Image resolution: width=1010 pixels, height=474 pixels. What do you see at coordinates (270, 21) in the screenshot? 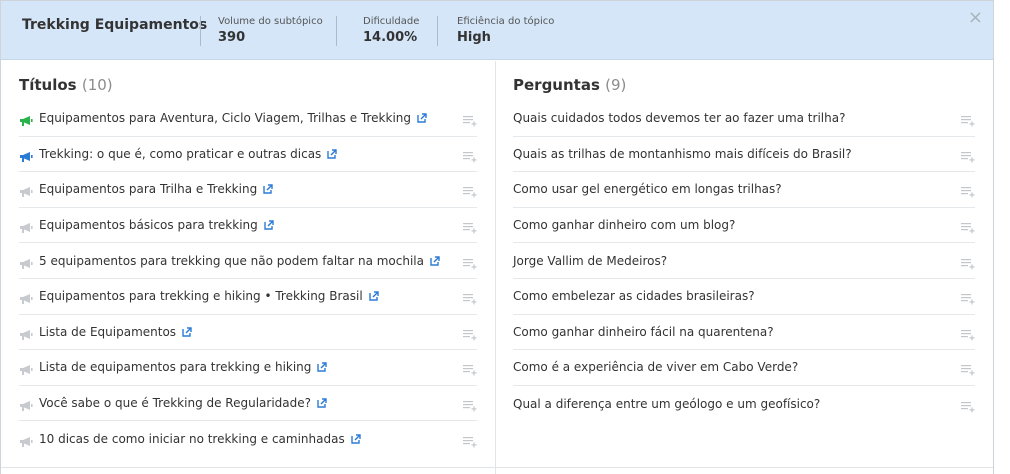
I see `stat-label: Volume do subtópico` at bounding box center [270, 21].